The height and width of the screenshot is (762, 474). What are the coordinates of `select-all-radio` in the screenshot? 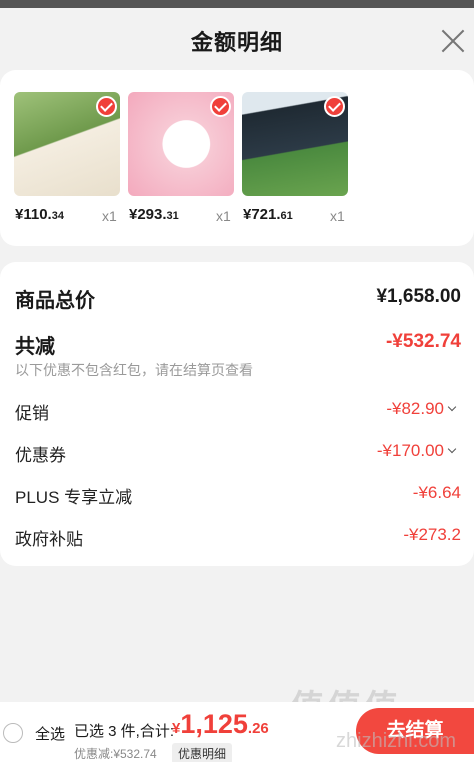 It's located at (13, 733).